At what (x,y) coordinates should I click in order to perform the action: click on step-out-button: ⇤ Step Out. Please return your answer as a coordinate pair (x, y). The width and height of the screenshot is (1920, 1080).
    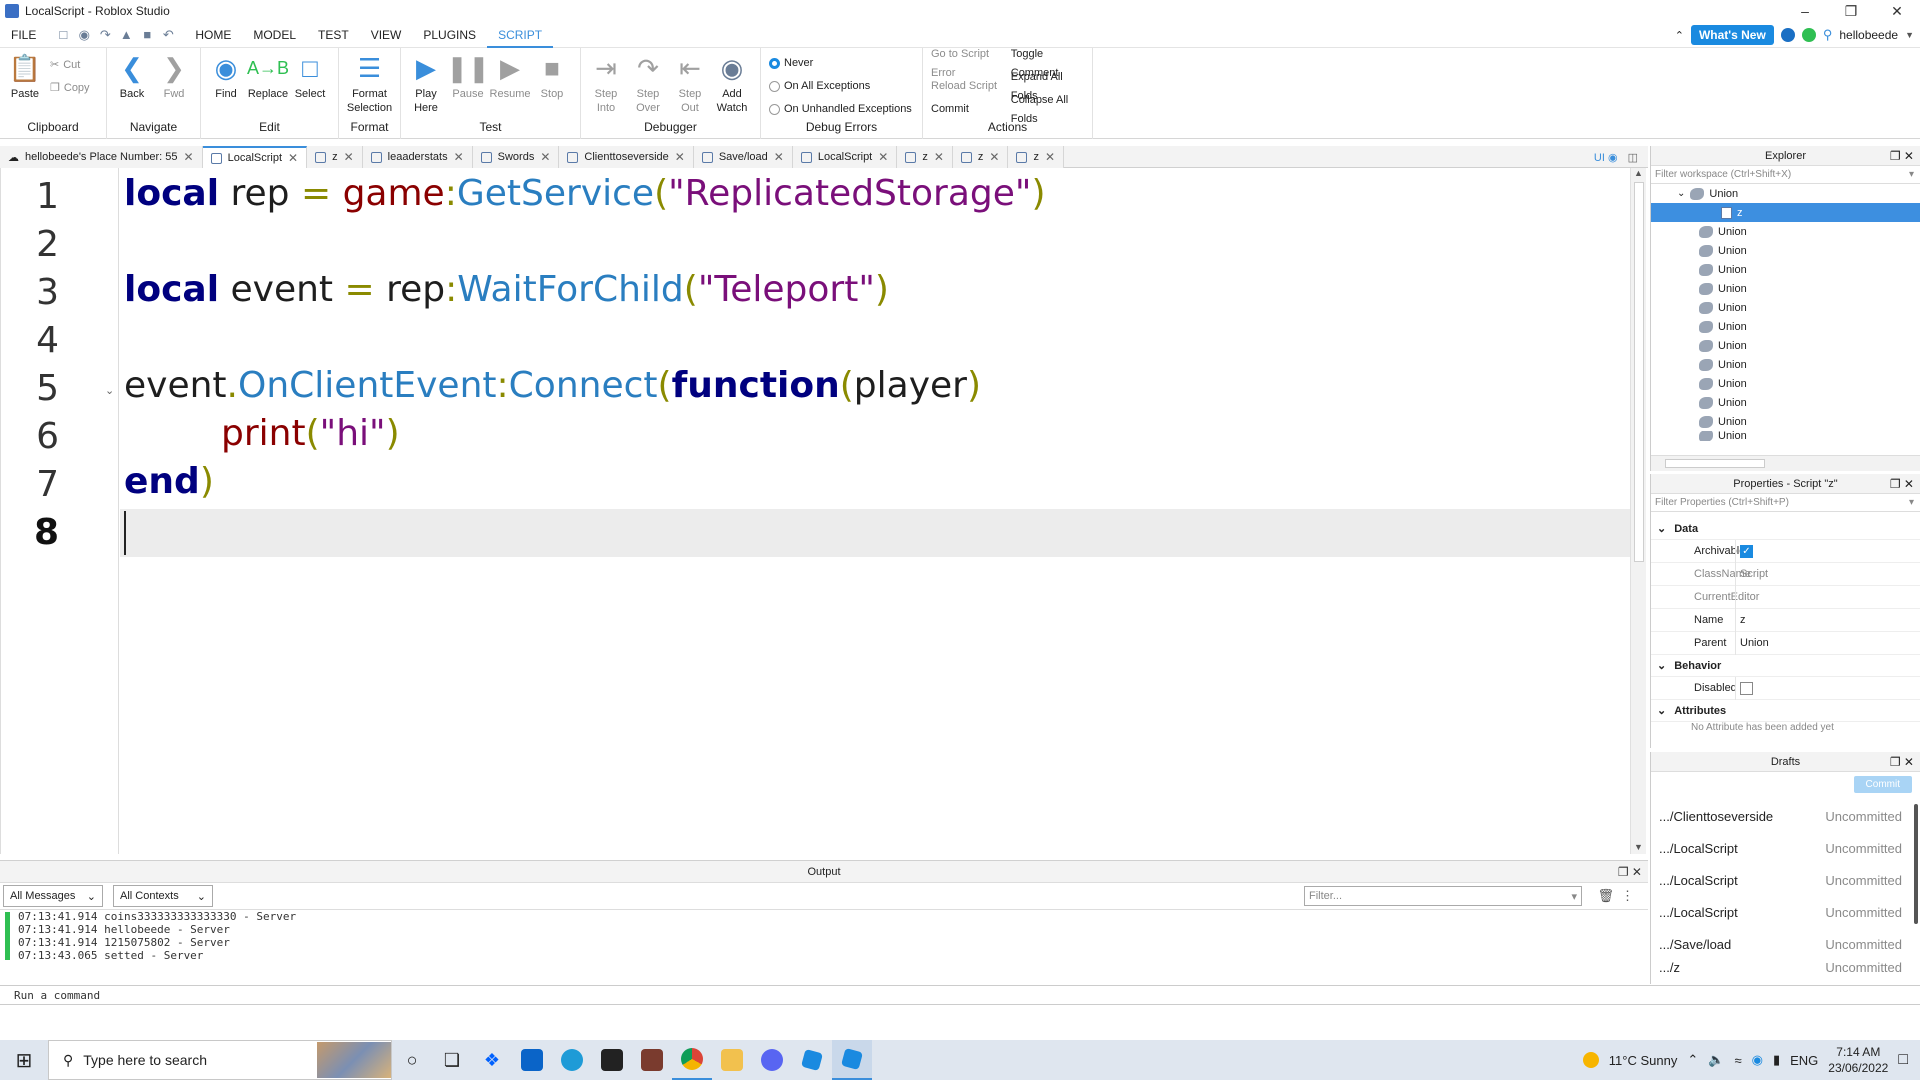
    Looking at the image, I should click on (690, 83).